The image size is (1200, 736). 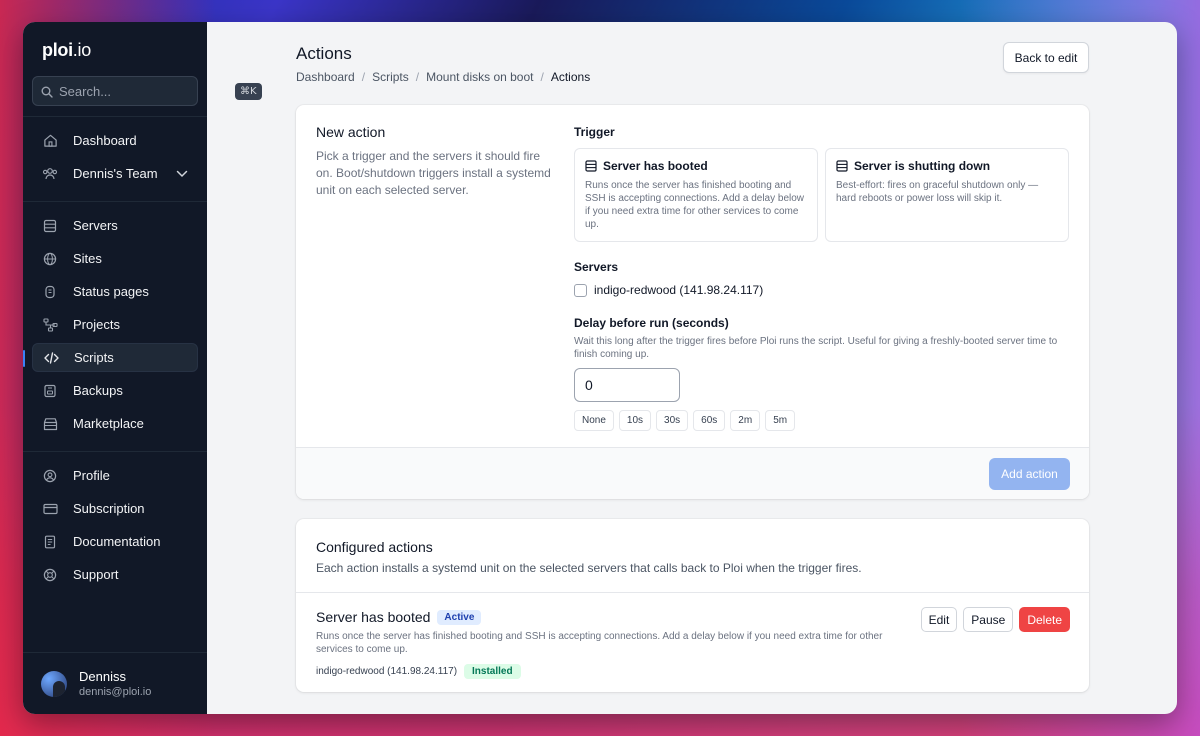 What do you see at coordinates (635, 420) in the screenshot?
I see `preset-10s-button: 10s` at bounding box center [635, 420].